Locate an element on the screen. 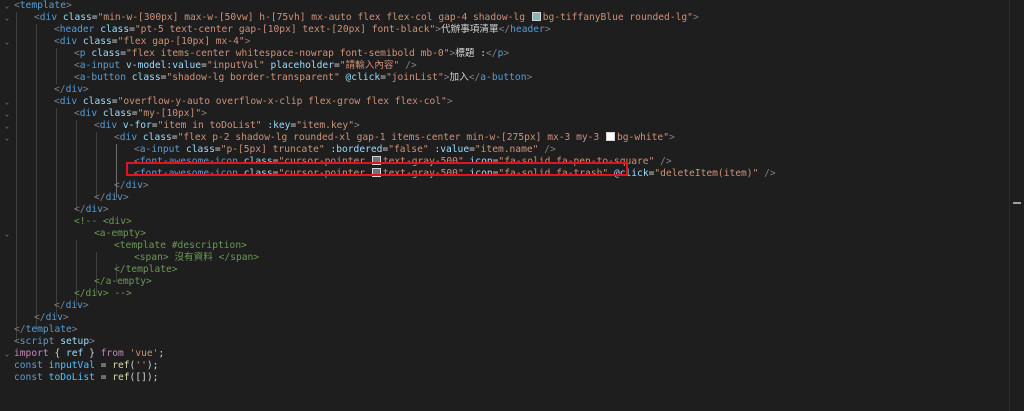 The image size is (1024, 411). white-color-swatch is located at coordinates (610, 136).